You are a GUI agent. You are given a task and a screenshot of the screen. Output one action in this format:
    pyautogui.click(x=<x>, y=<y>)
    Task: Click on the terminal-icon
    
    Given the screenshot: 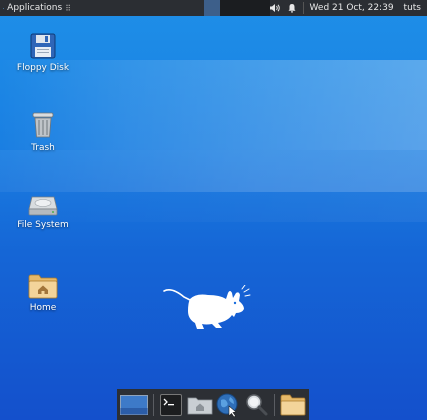 What is the action you would take?
    pyautogui.click(x=171, y=404)
    